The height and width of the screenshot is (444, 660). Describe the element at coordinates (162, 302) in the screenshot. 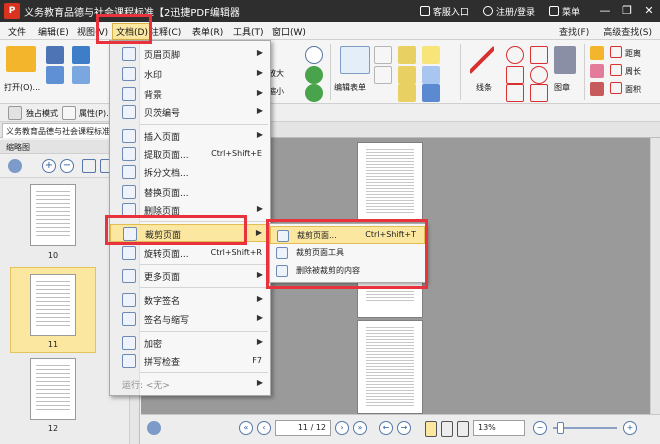

I see `menu-item-label: 数字签名` at that location.